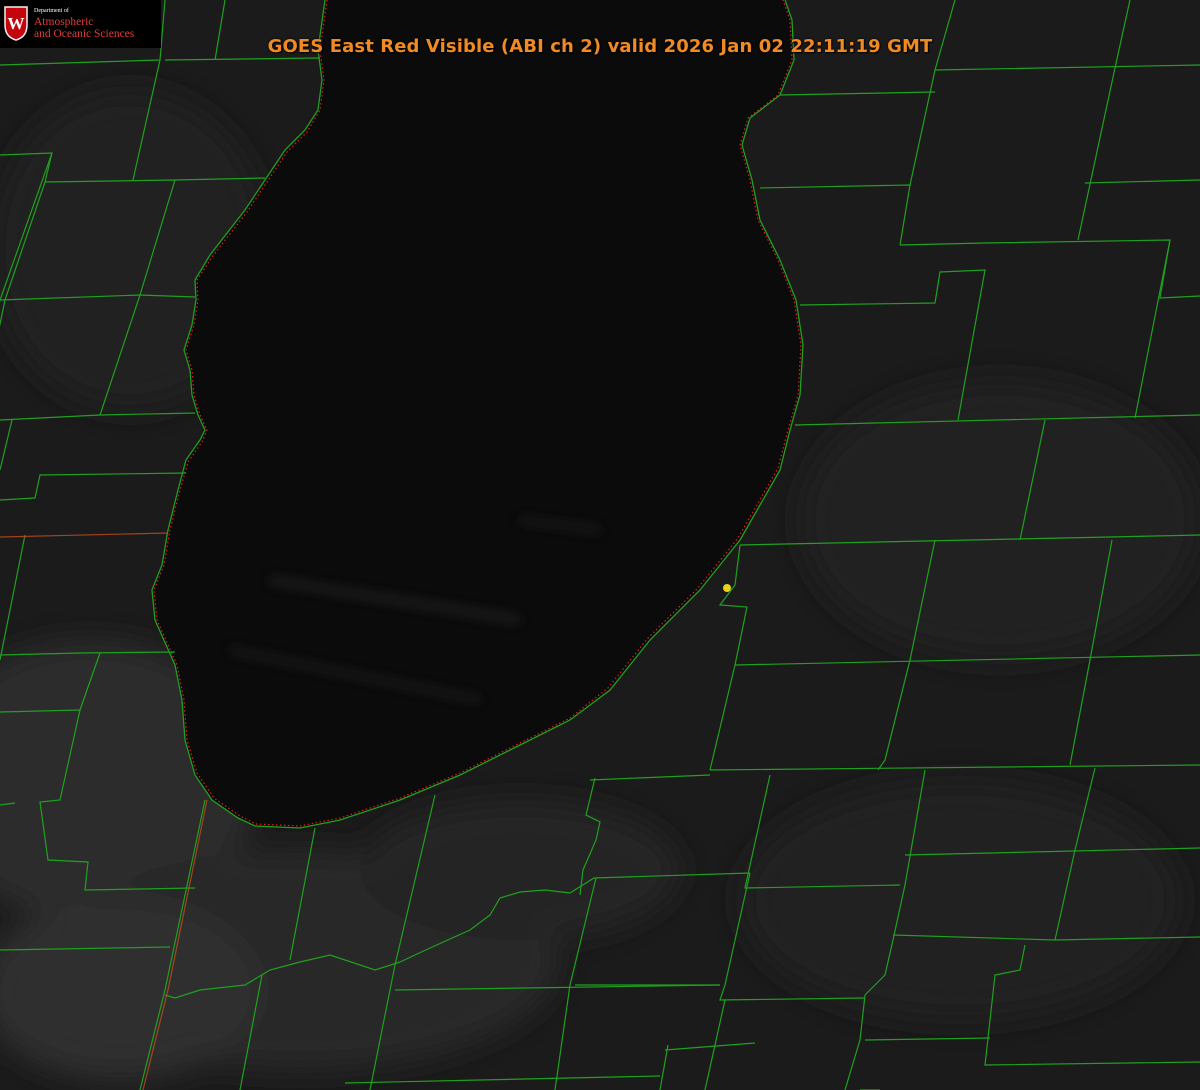 This screenshot has width=1200, height=1090. I want to click on logo-name-line1: Atmospheric, so click(64, 22).